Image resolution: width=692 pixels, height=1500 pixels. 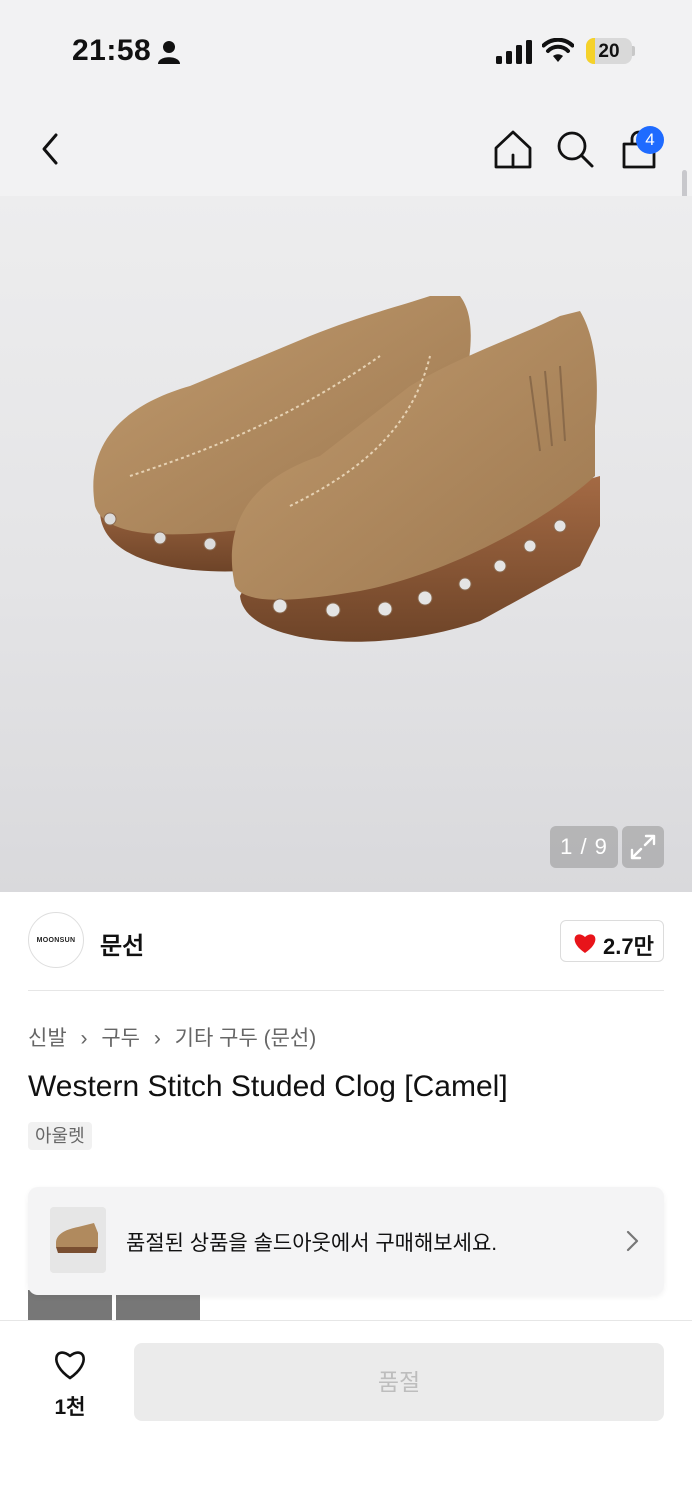 What do you see at coordinates (122, 943) in the screenshot?
I see `brand-name: 문선` at bounding box center [122, 943].